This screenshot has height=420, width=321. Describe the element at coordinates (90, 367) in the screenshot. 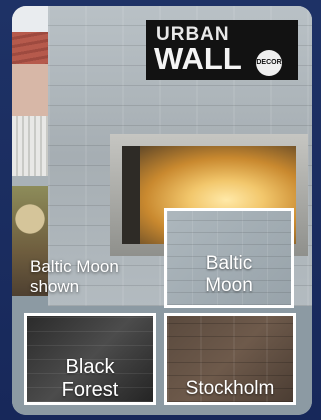

I see `swatch-label-line-1: Black` at that location.